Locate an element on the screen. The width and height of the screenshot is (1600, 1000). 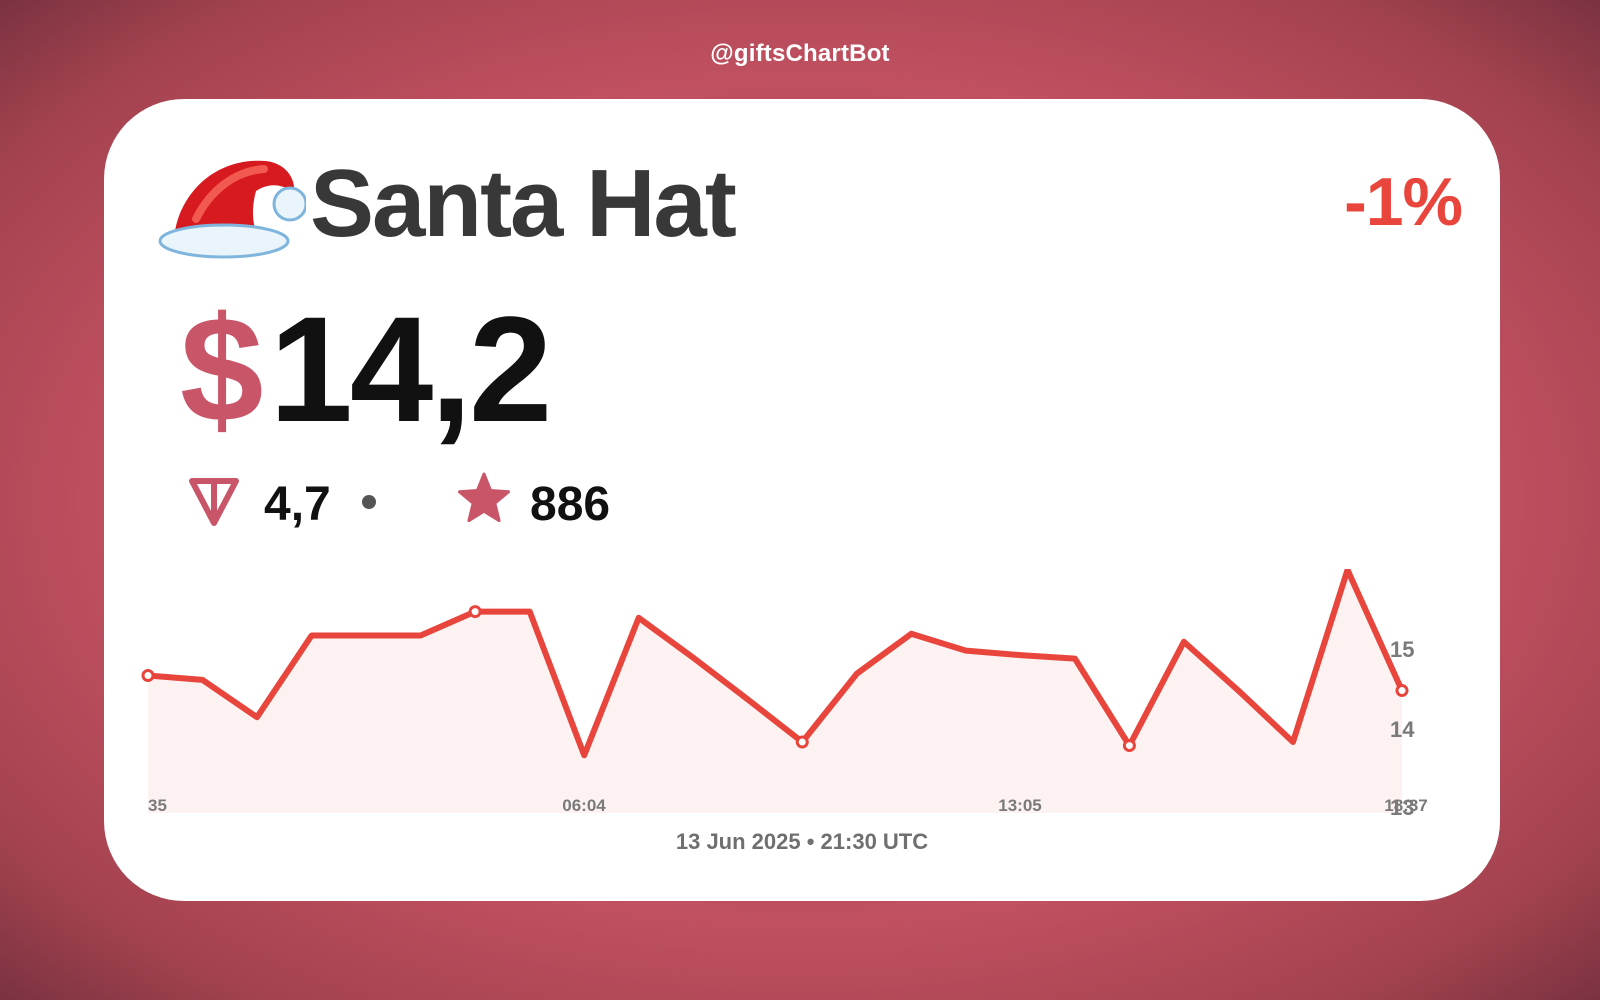
star-icon is located at coordinates (484, 497).